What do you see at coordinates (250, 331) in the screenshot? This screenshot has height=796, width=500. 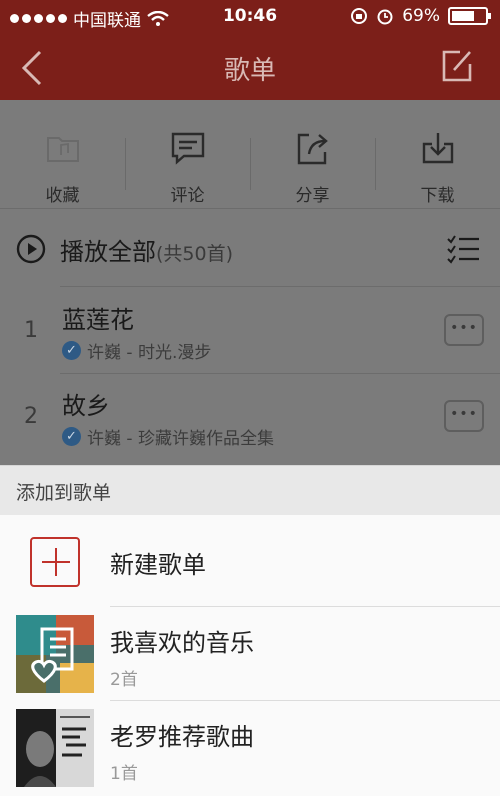 I see `song-row: 1 蓝莲花 ✓ 许巍 - 时光.漫步 •••` at bounding box center [250, 331].